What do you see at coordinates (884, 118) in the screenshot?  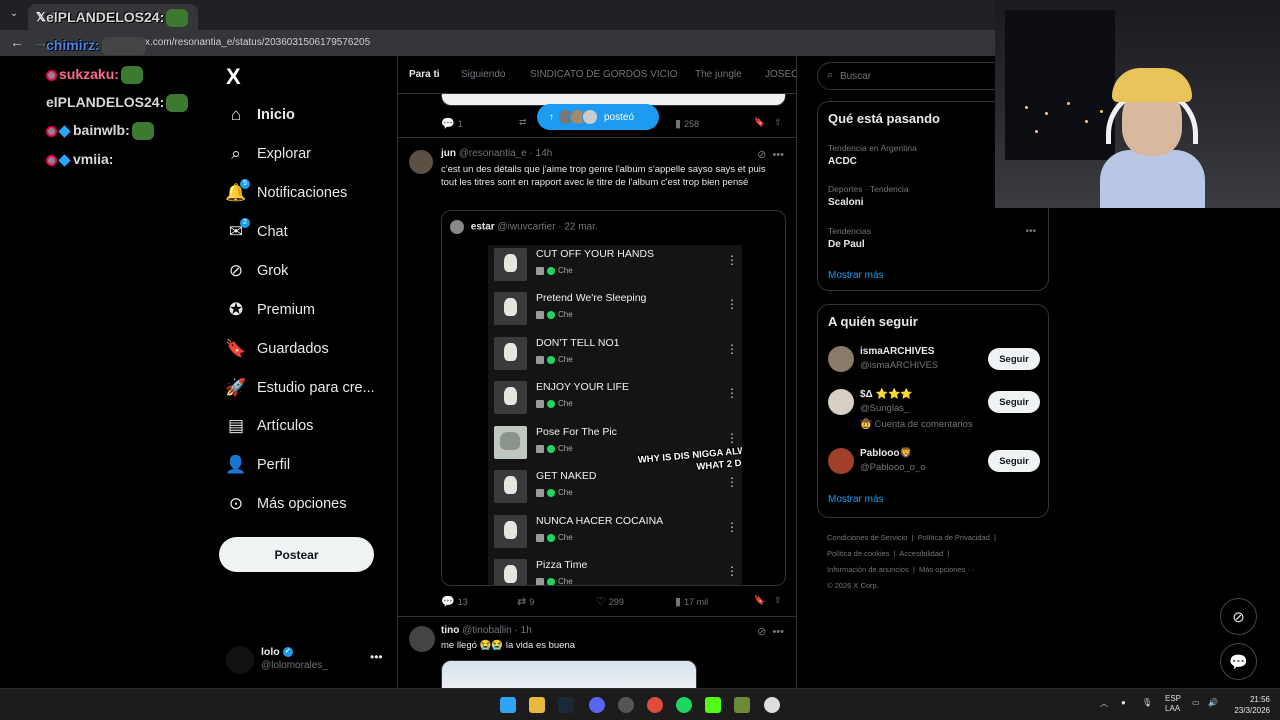 I see `trends-title: Qué está pasando` at bounding box center [884, 118].